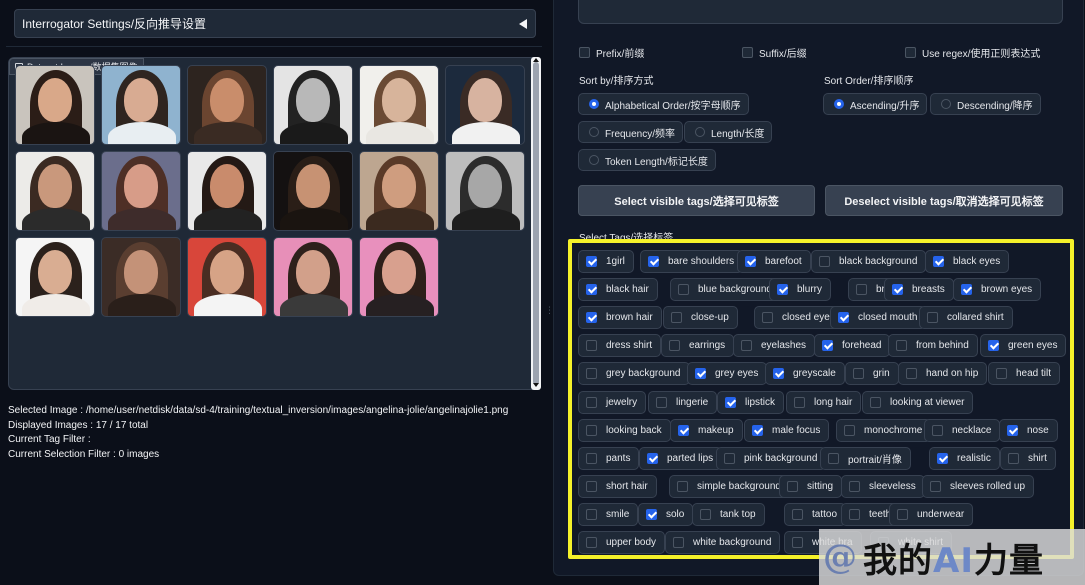 The height and width of the screenshot is (585, 1085). What do you see at coordinates (78, 425) in the screenshot?
I see `displayed-images-count: Displayed Images : 17 / 17 total` at bounding box center [78, 425].